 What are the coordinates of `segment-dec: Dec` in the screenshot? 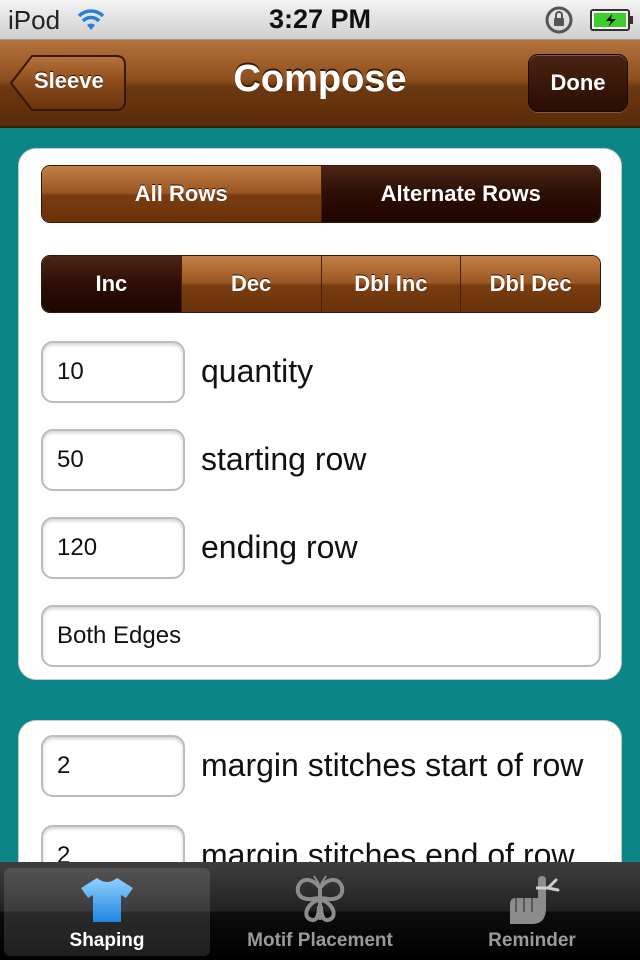 It's located at (251, 284).